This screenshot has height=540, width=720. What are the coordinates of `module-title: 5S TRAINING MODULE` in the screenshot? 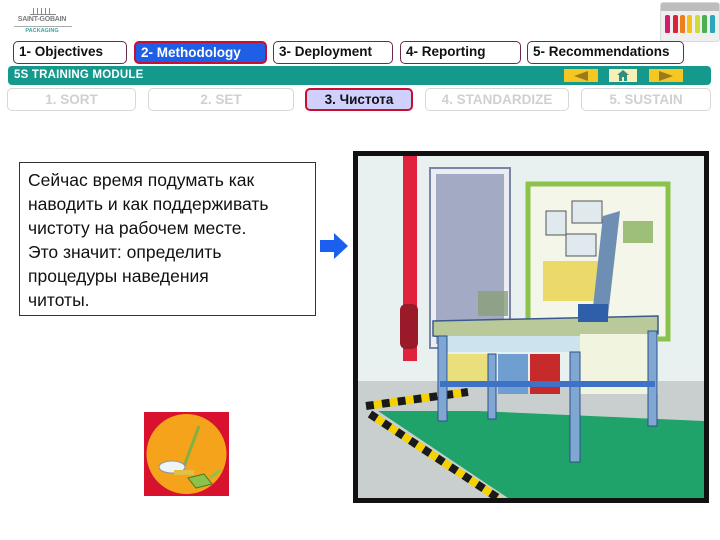 It's located at (79, 75).